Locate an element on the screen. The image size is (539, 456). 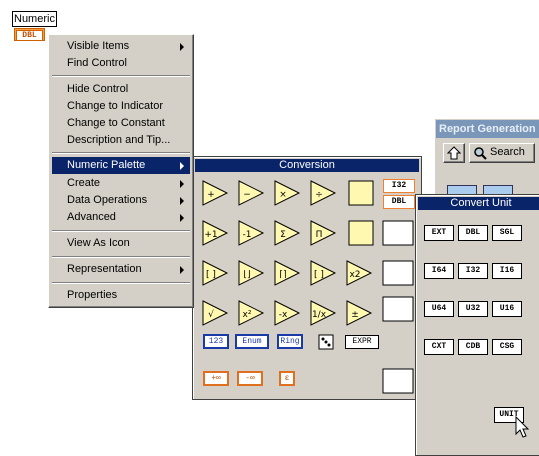
up-button is located at coordinates (454, 153).